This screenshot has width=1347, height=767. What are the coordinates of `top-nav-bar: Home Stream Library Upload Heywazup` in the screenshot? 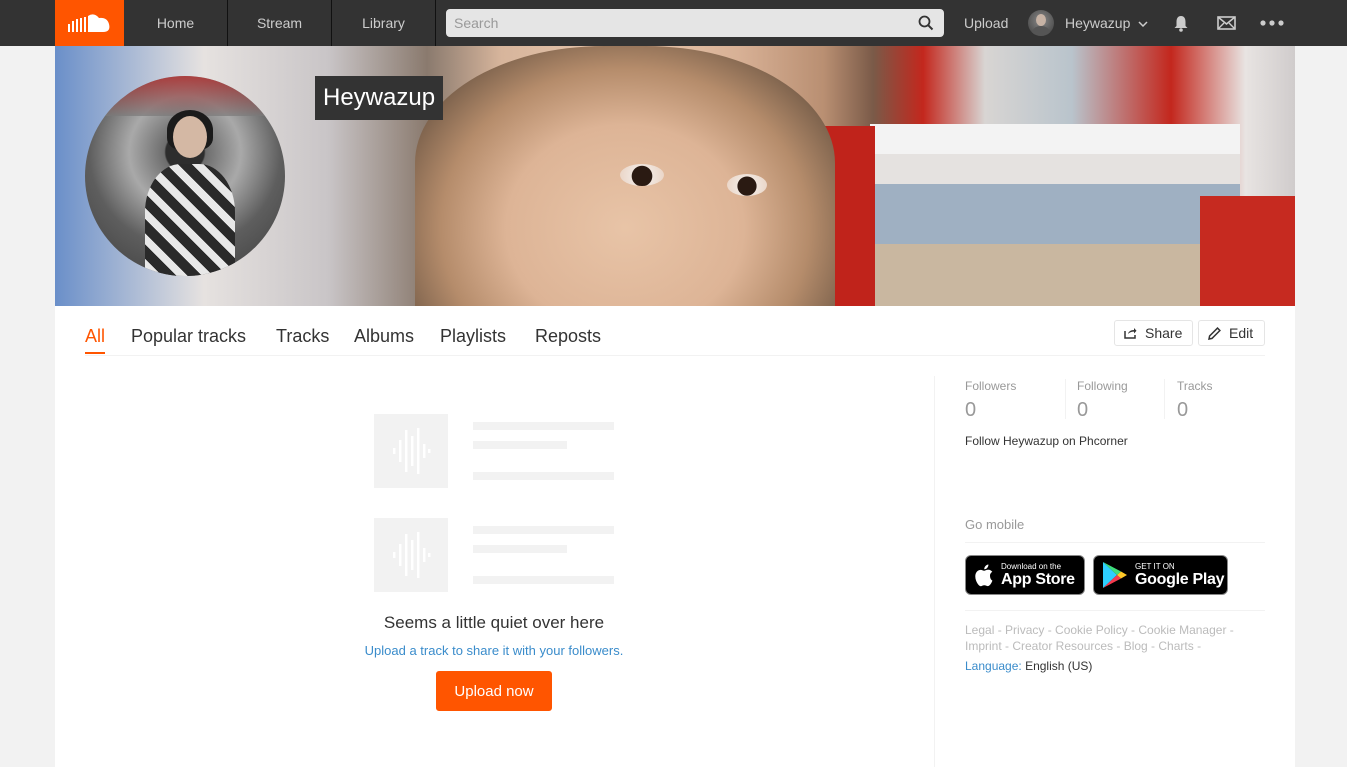 It's located at (673, 23).